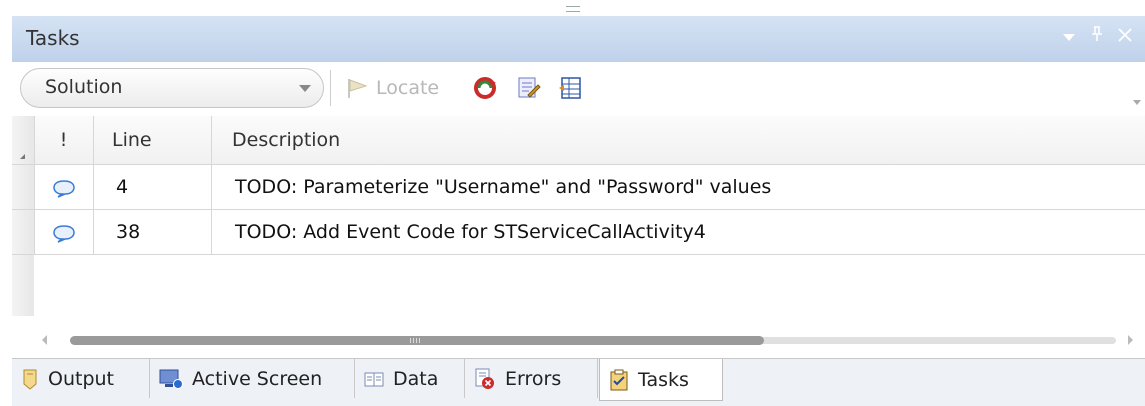 The image size is (1145, 406). I want to click on chevron-down-icon, so click(305, 88).